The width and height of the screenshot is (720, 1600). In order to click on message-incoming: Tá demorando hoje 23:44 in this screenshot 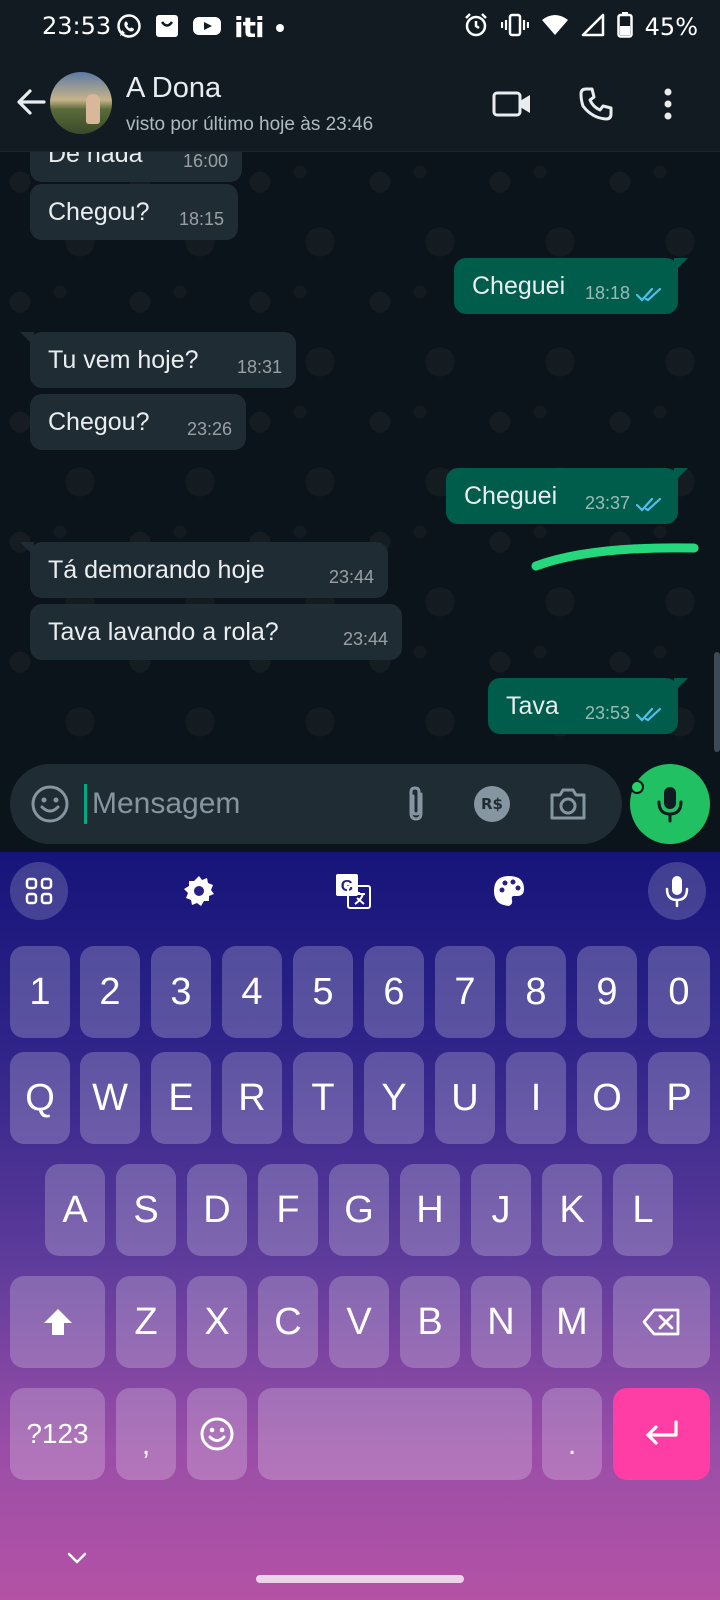, I will do `click(204, 570)`.